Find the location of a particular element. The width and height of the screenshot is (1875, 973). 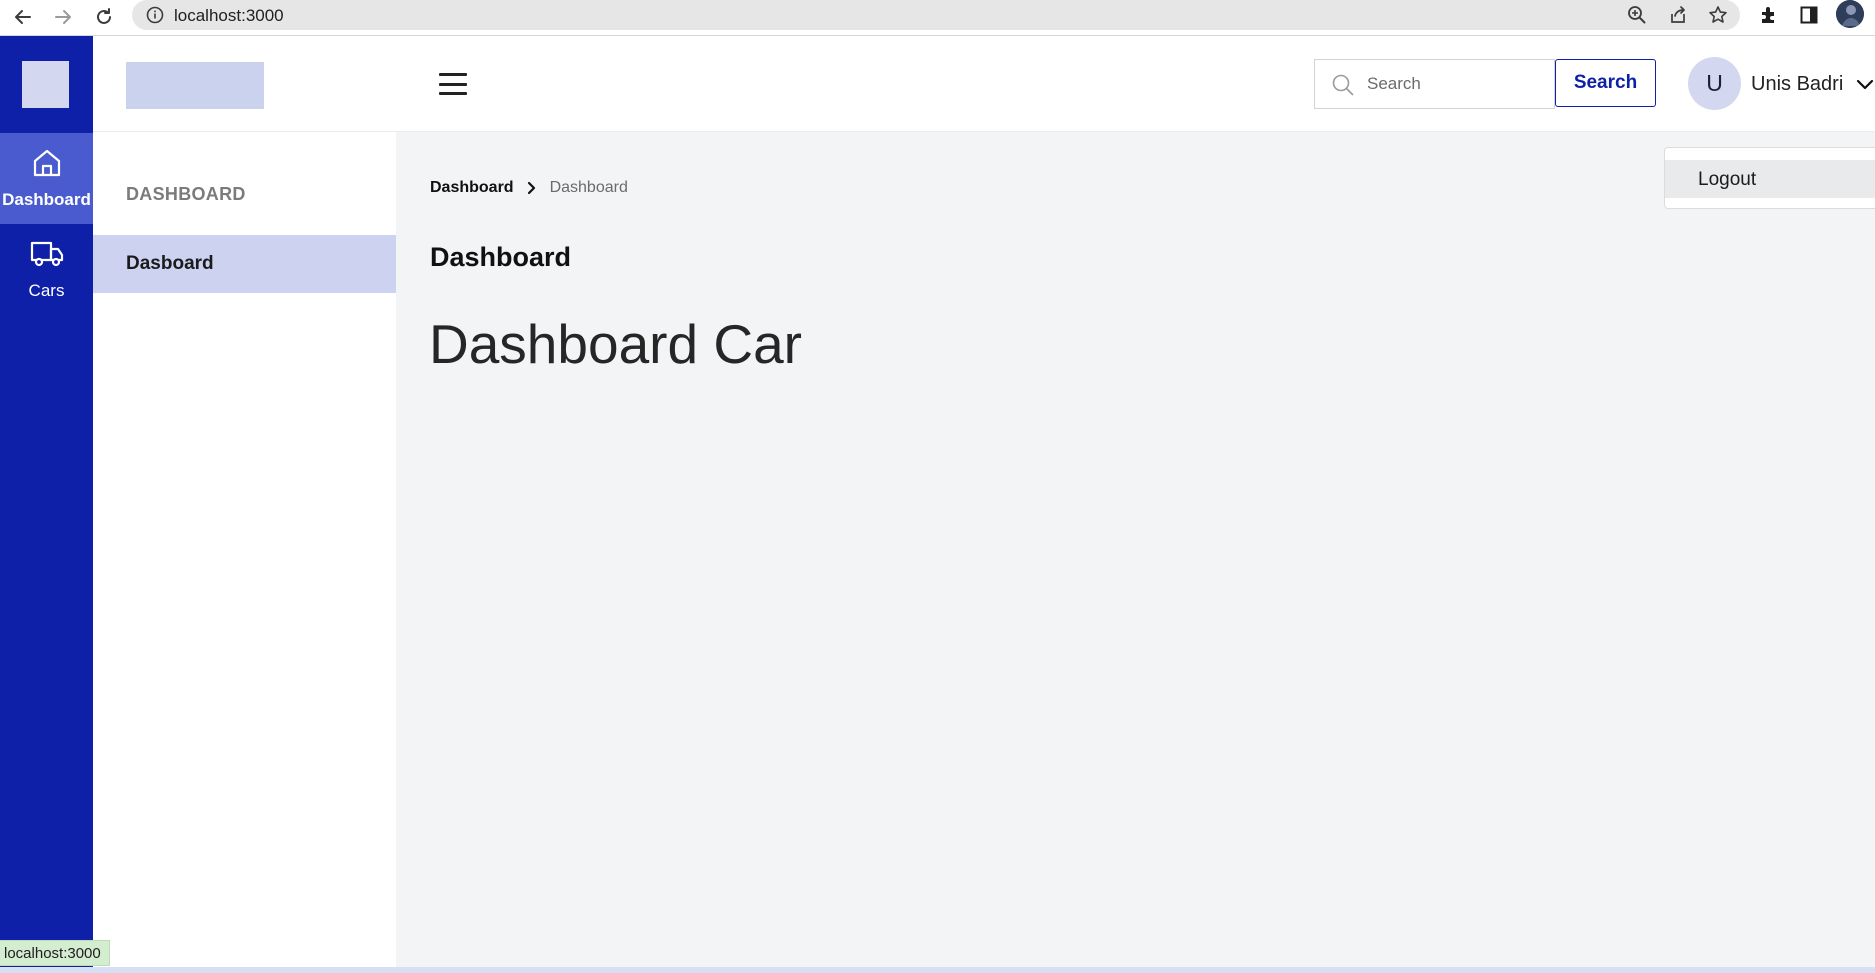

rail-item-cars: Cars is located at coordinates (46, 269).